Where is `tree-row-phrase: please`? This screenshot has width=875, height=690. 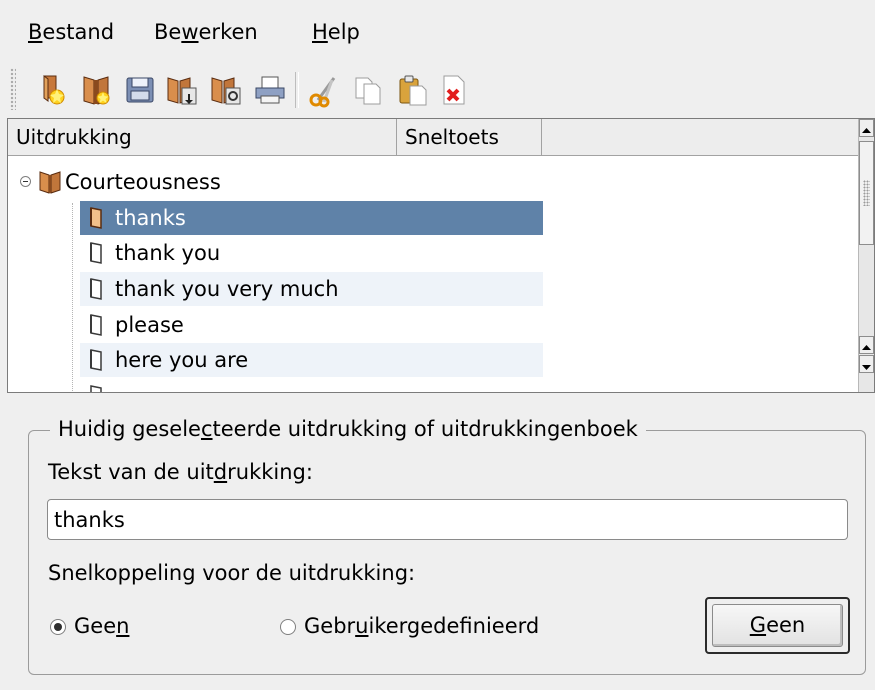
tree-row-phrase: please is located at coordinates (311, 325).